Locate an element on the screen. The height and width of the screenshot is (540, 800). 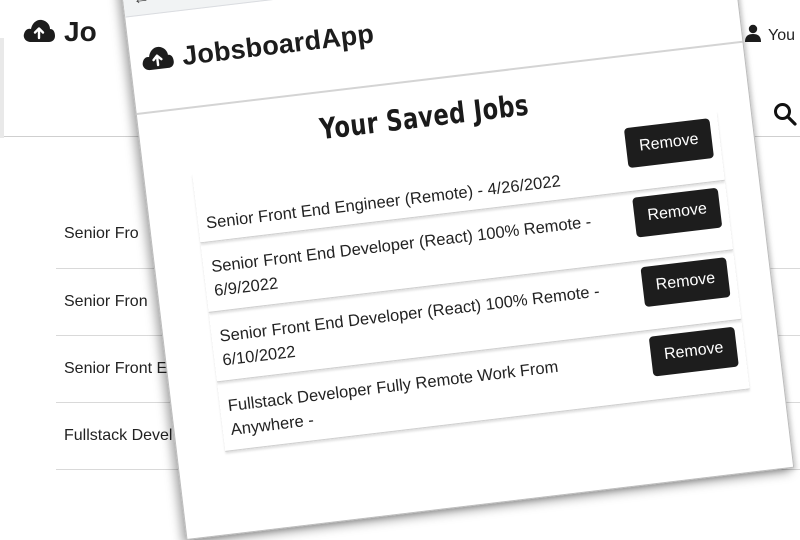
background-job-title: Senior Front E is located at coordinates (116, 368).